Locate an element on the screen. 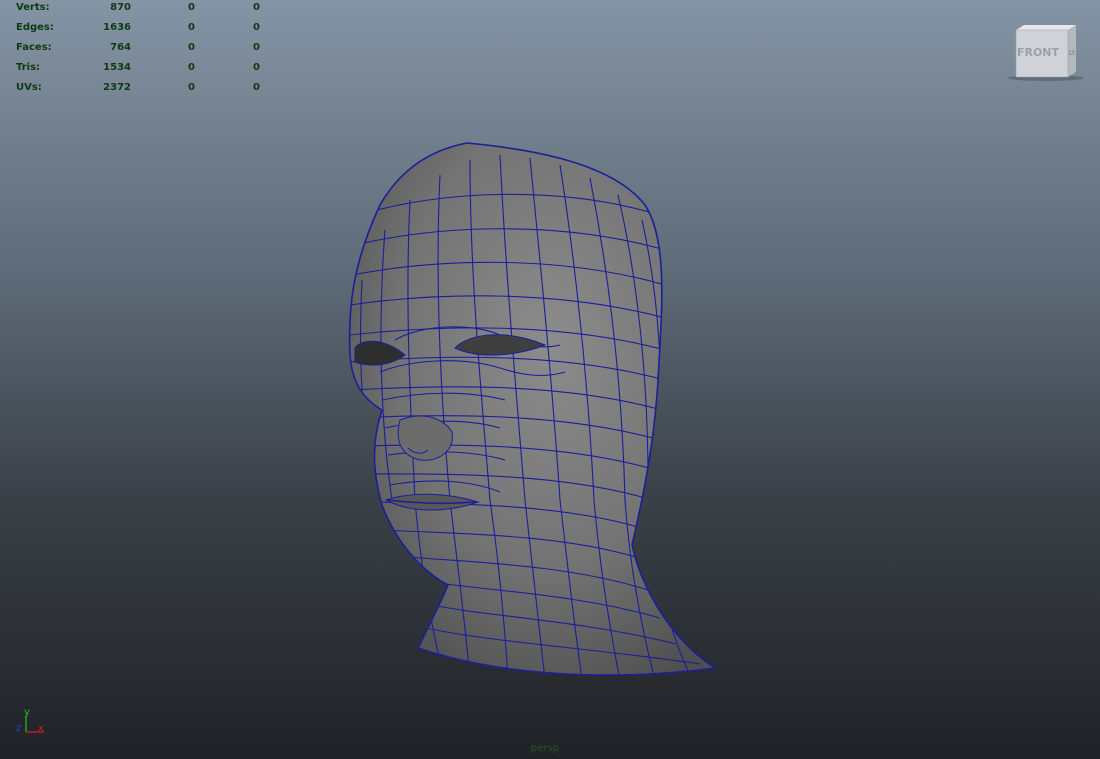  axis-y-label: y is located at coordinates (27, 712).